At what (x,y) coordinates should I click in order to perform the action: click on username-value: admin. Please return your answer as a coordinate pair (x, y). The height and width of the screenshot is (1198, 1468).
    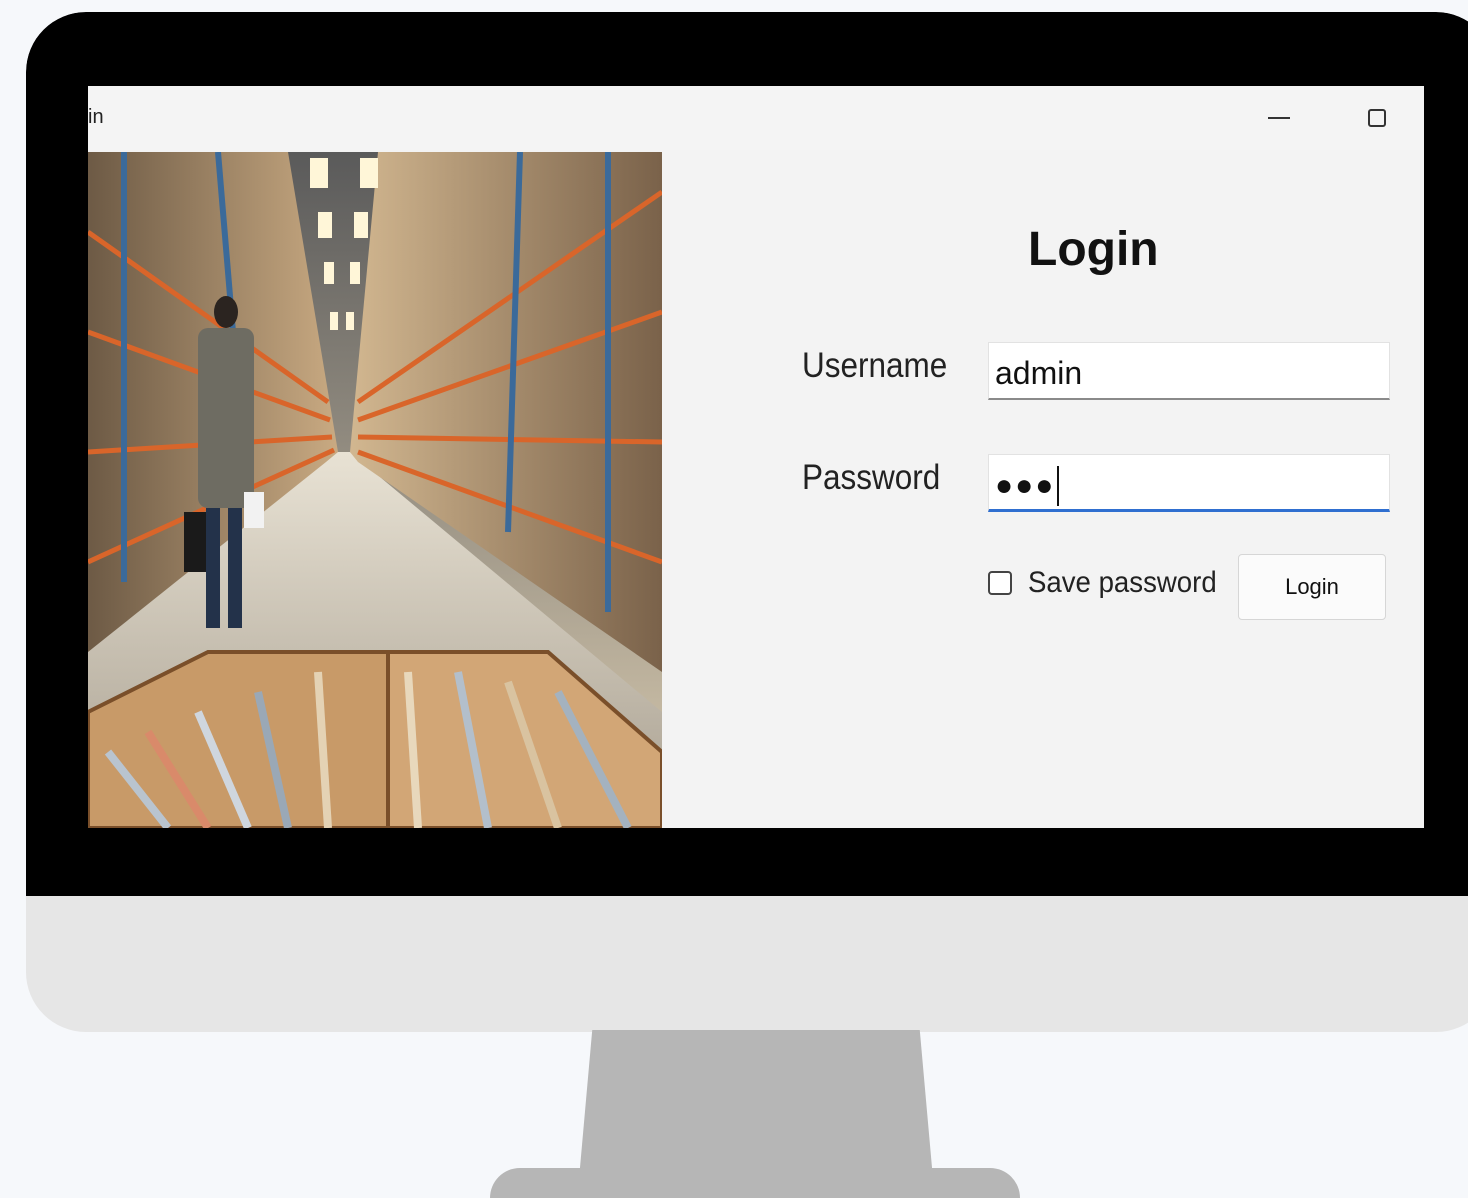
    Looking at the image, I should click on (1039, 373).